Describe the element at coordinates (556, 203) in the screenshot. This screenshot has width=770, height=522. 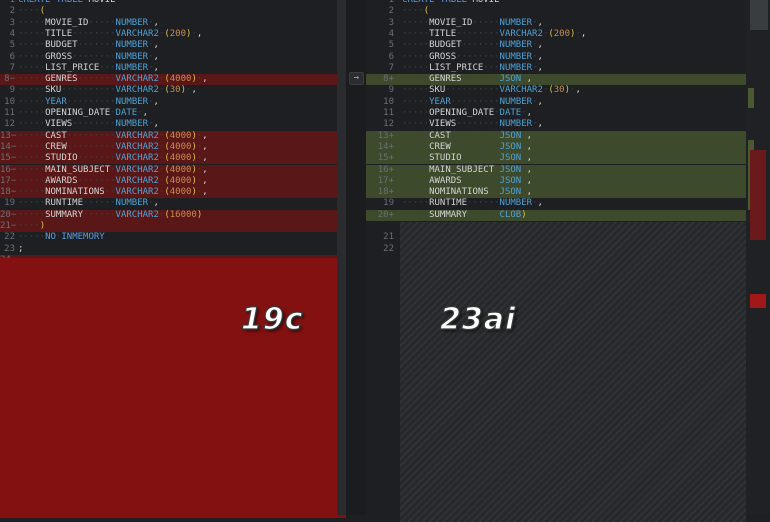
I see `right-code-line: 19 ·····RUNTIME······NUMBER·,` at that location.